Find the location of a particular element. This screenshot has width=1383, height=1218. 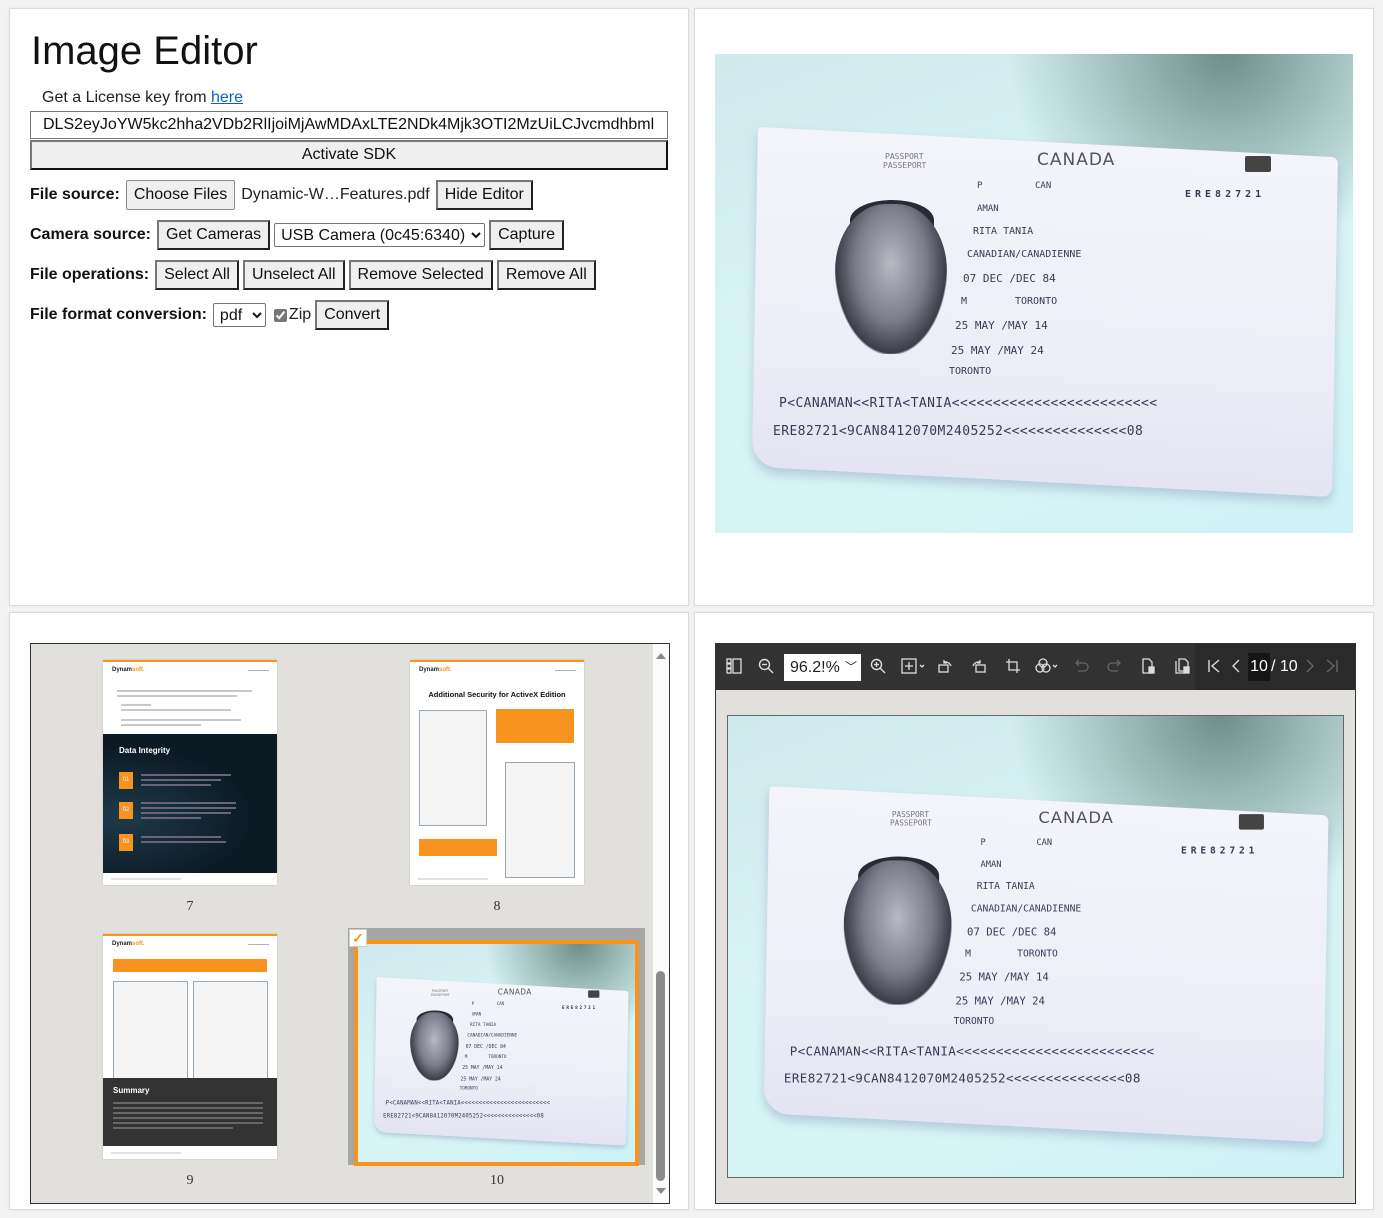

page-total: / 10 is located at coordinates (1284, 666).